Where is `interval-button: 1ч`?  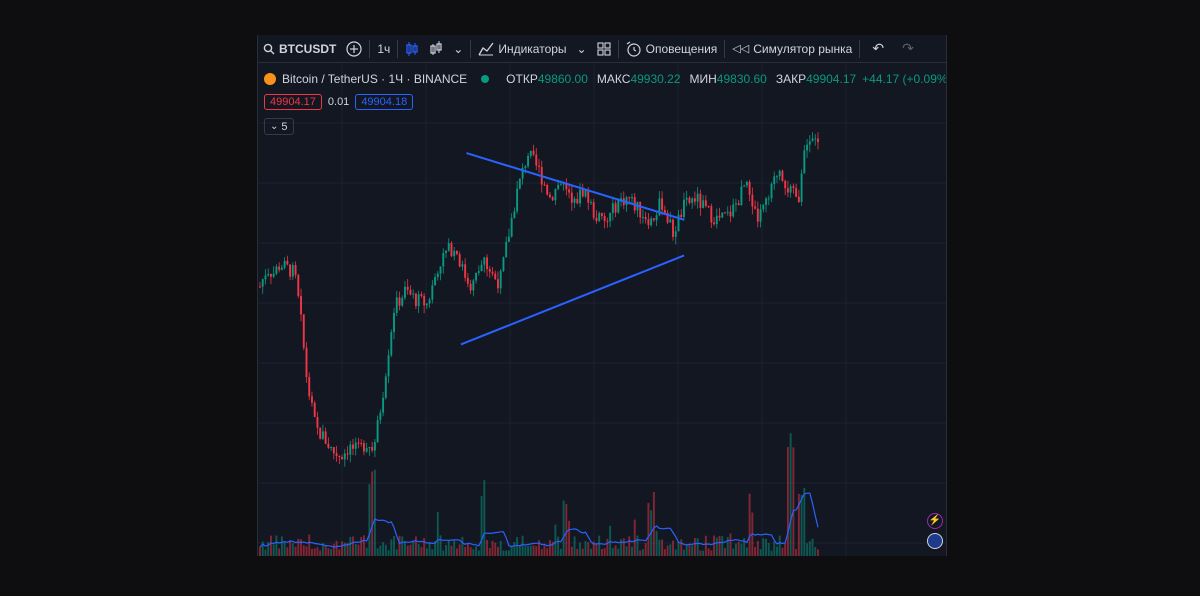
interval-button: 1ч is located at coordinates (383, 48).